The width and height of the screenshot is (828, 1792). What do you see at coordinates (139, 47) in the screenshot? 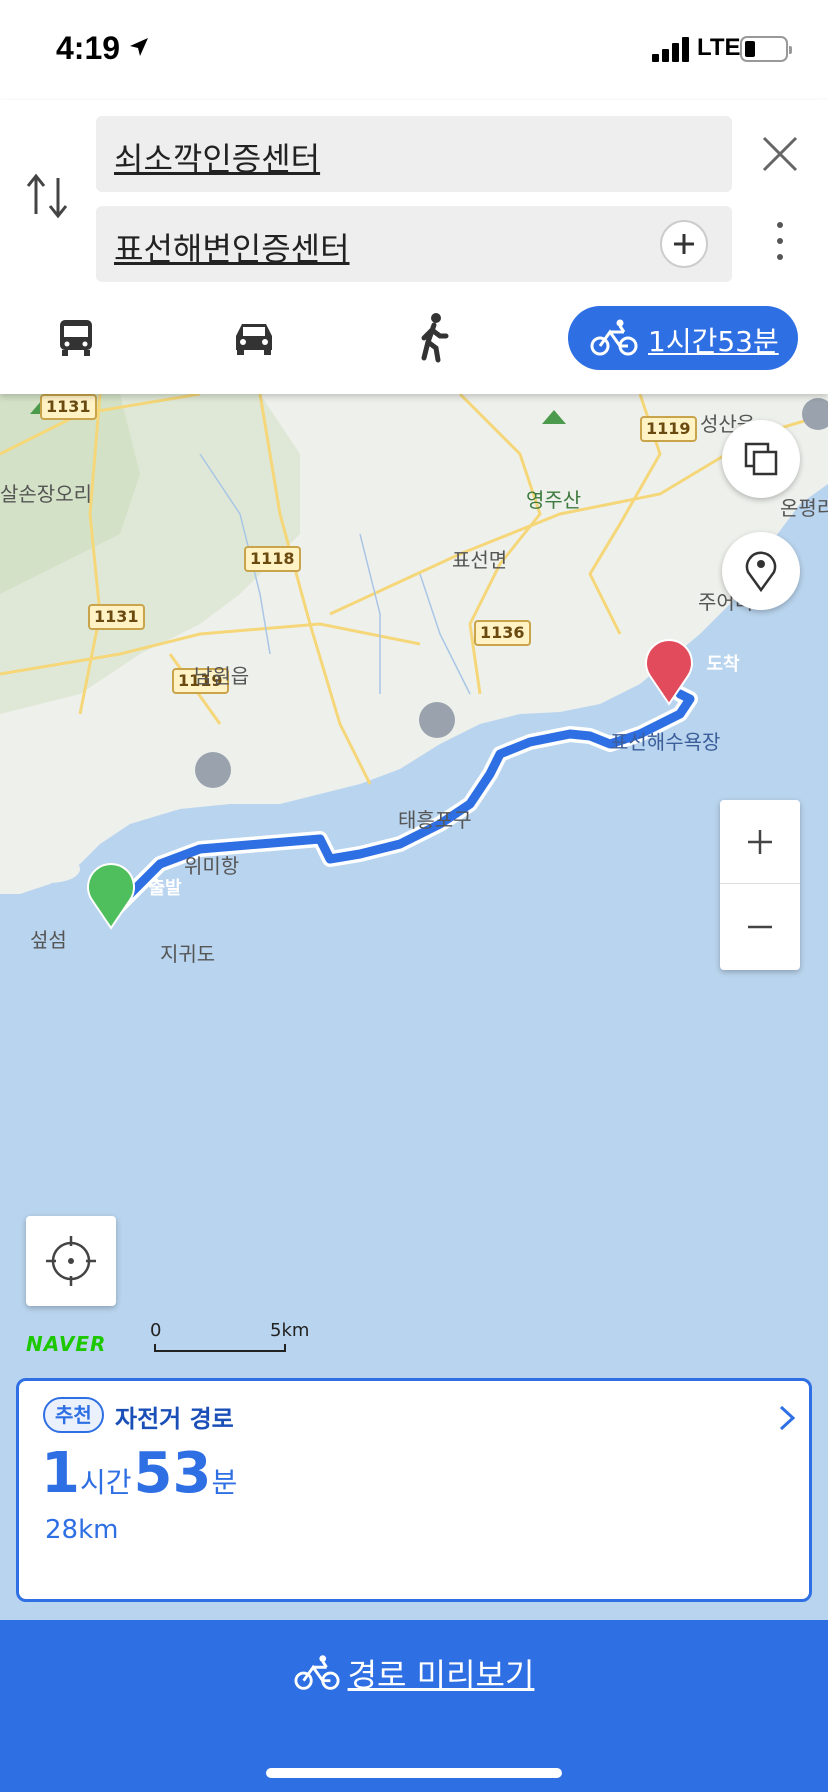
I see `location-arrow-icon` at bounding box center [139, 47].